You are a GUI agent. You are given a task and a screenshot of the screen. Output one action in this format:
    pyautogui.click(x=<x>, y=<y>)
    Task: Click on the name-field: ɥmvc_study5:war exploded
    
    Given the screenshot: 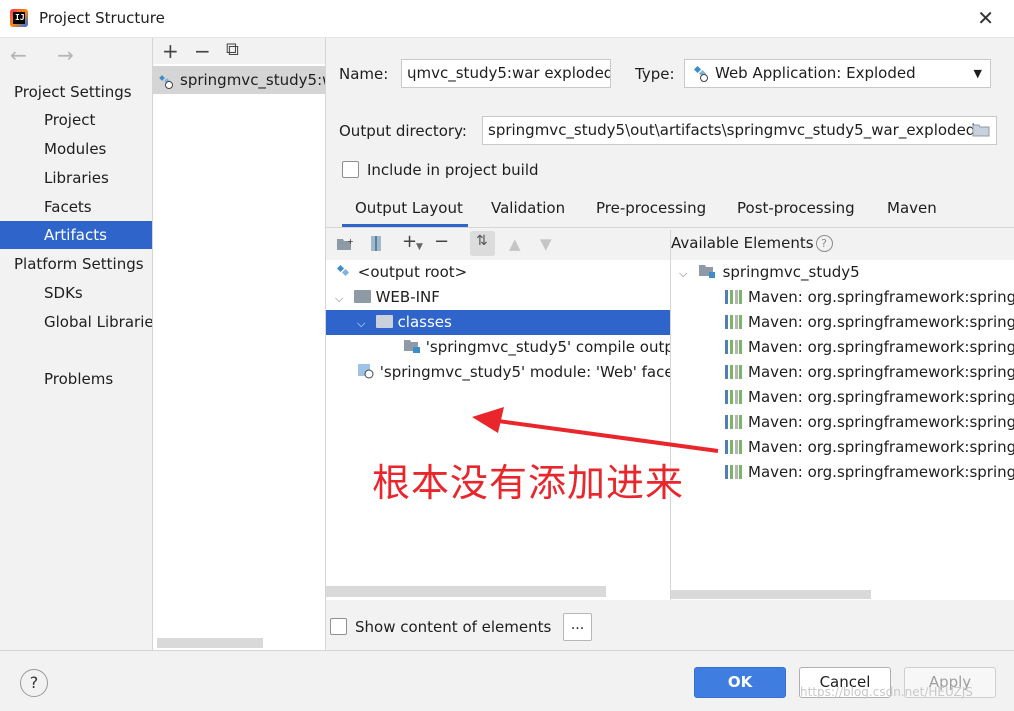 What is the action you would take?
    pyautogui.click(x=506, y=73)
    